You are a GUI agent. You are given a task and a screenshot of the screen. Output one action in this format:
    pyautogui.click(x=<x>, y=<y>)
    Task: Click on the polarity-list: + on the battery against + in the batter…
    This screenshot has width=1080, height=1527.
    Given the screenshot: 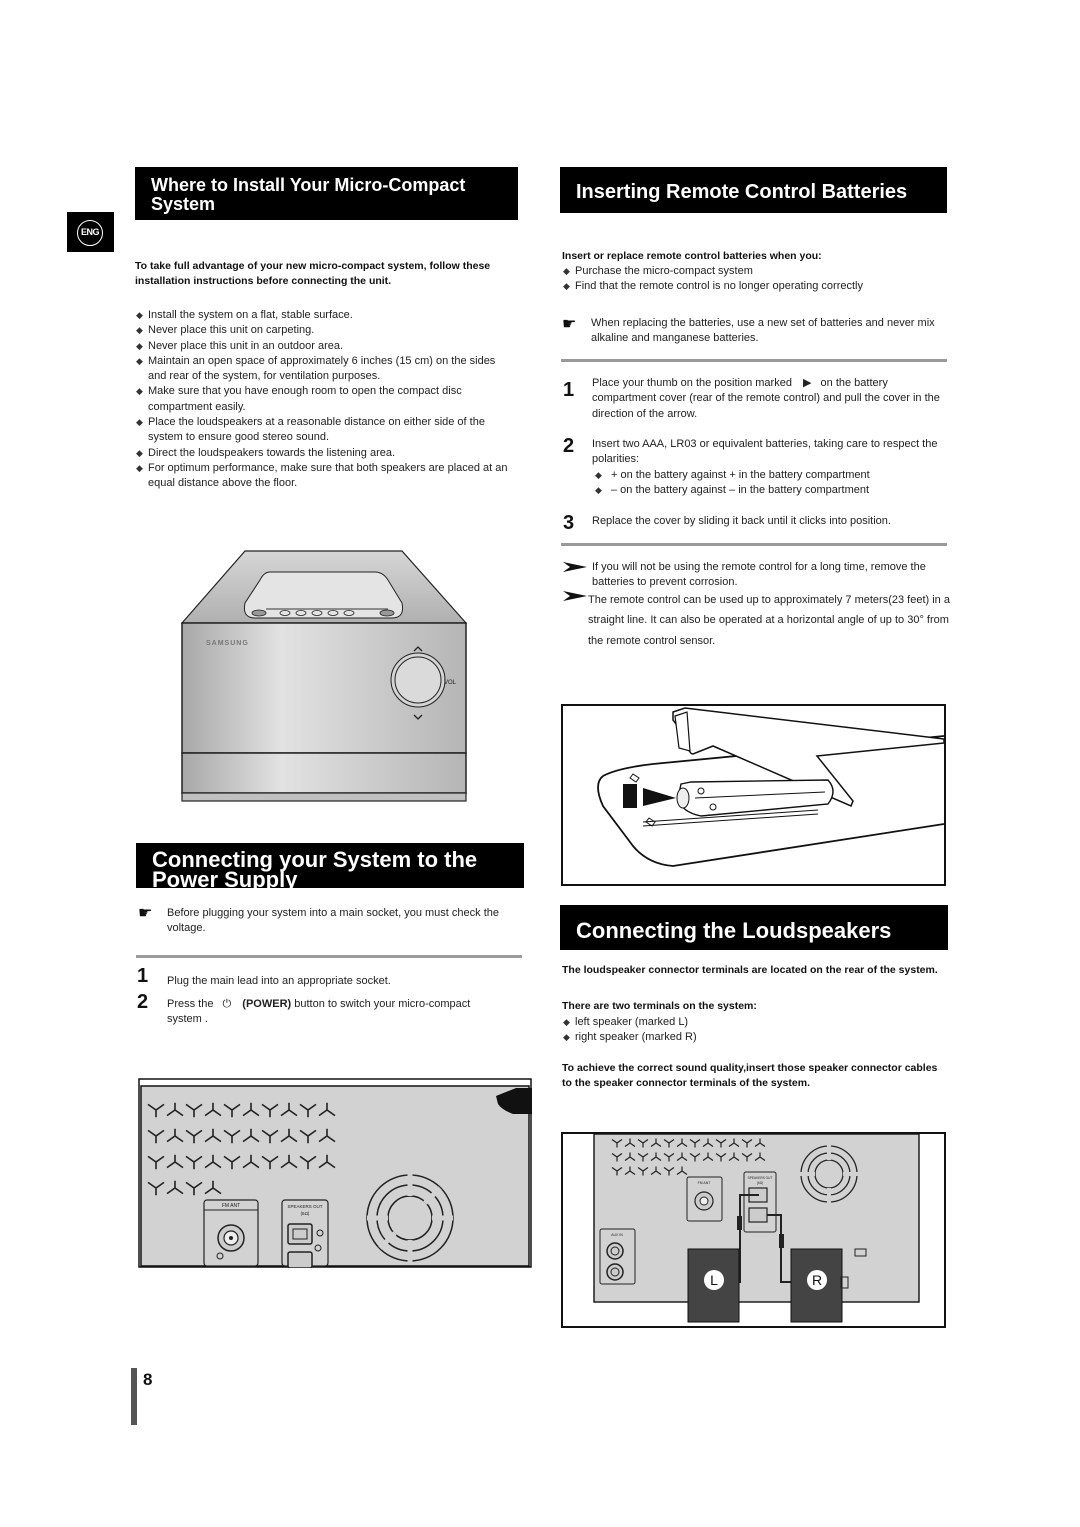 What is the action you would take?
    pyautogui.click(x=770, y=483)
    